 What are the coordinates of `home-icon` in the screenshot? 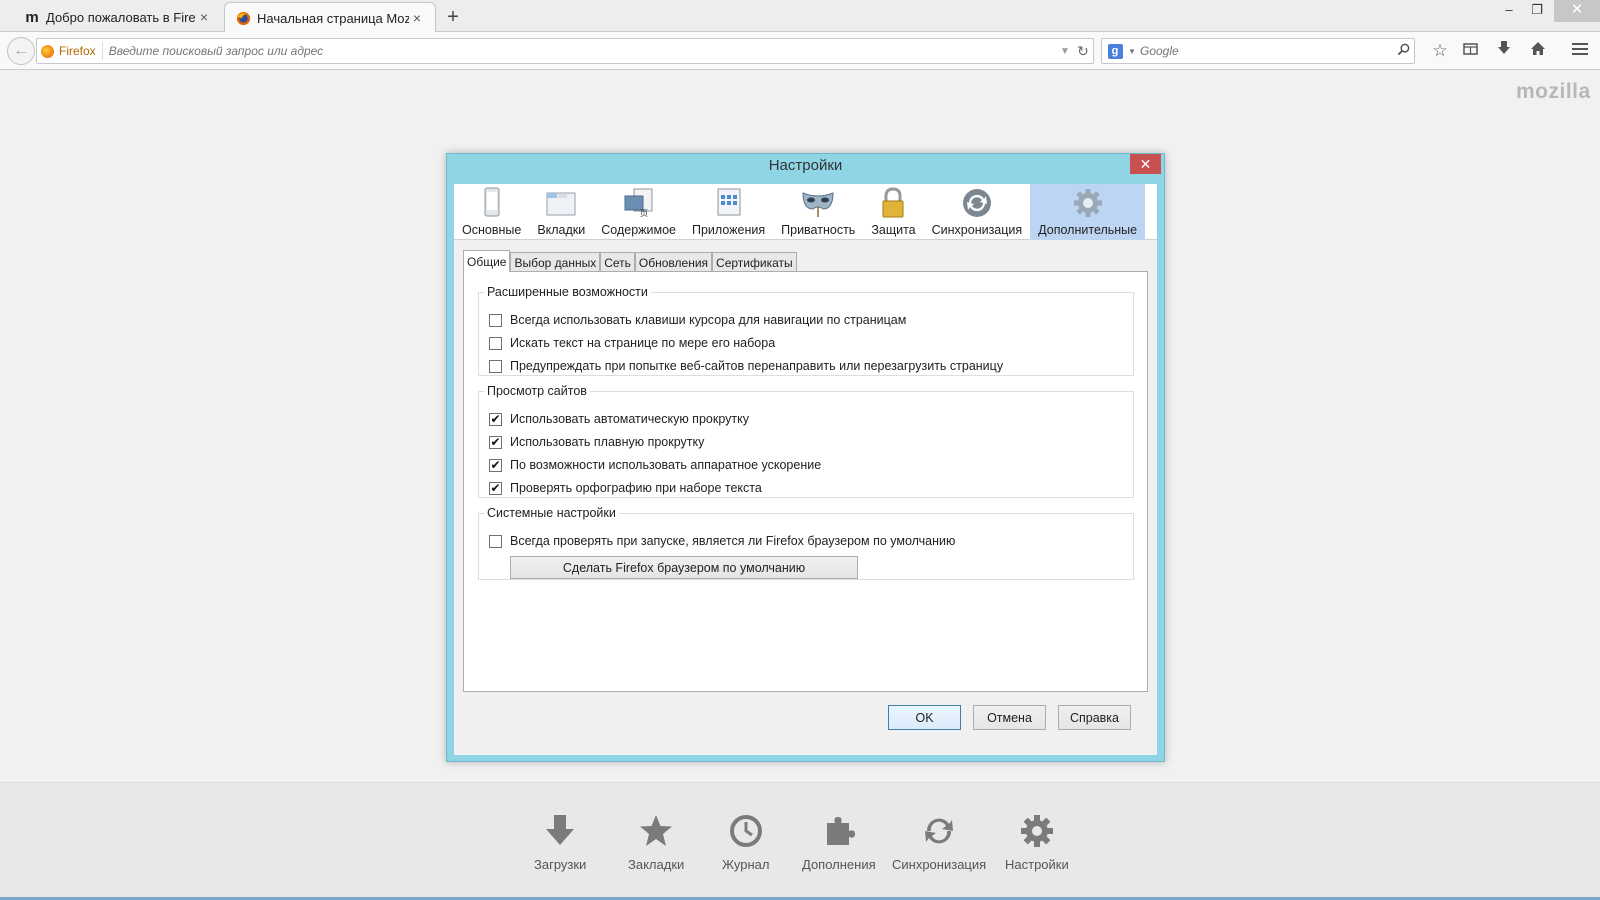 It's located at (1538, 51).